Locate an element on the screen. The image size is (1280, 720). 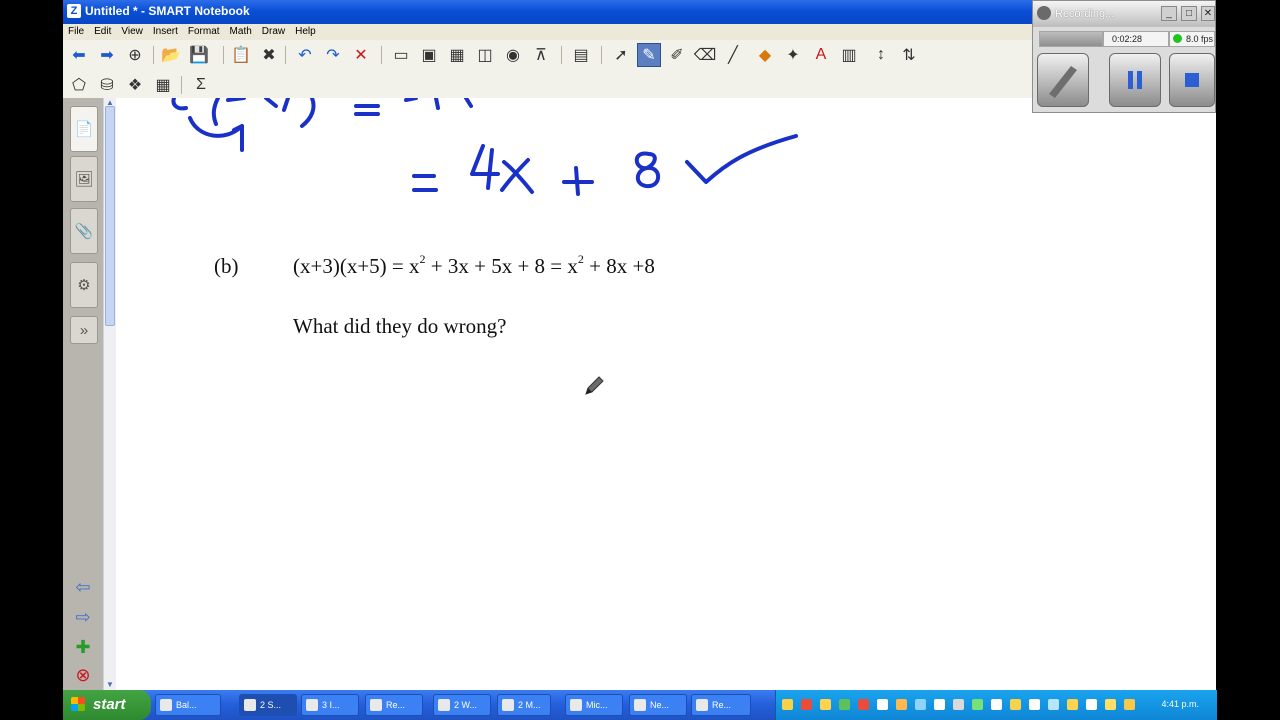
screen-shade-icon: ▭ is located at coordinates (401, 55).